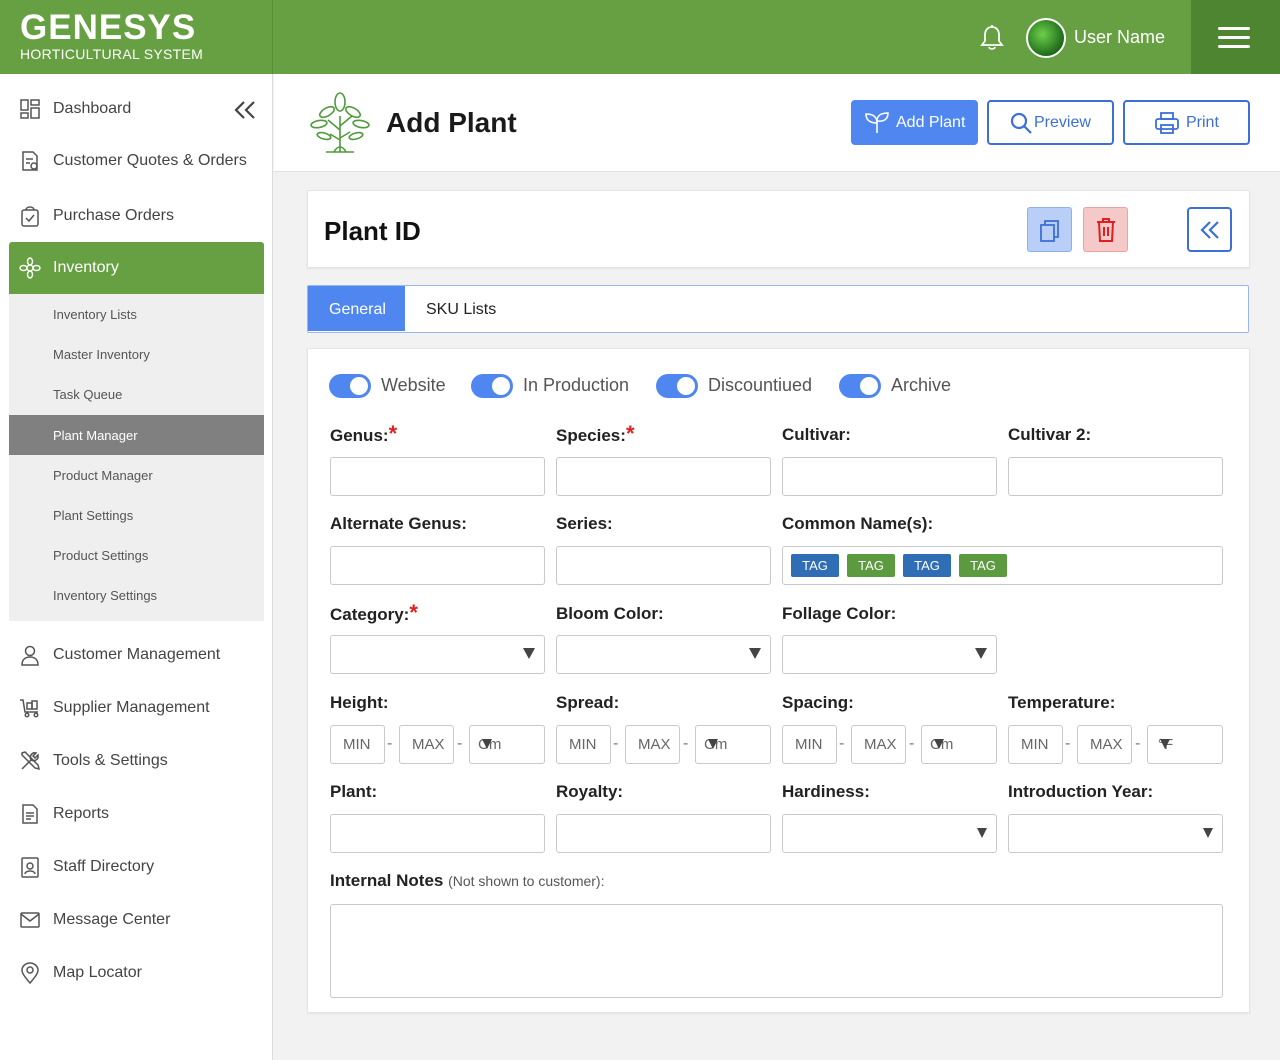  What do you see at coordinates (413, 385) in the screenshot?
I see `toggle-label: Website` at bounding box center [413, 385].